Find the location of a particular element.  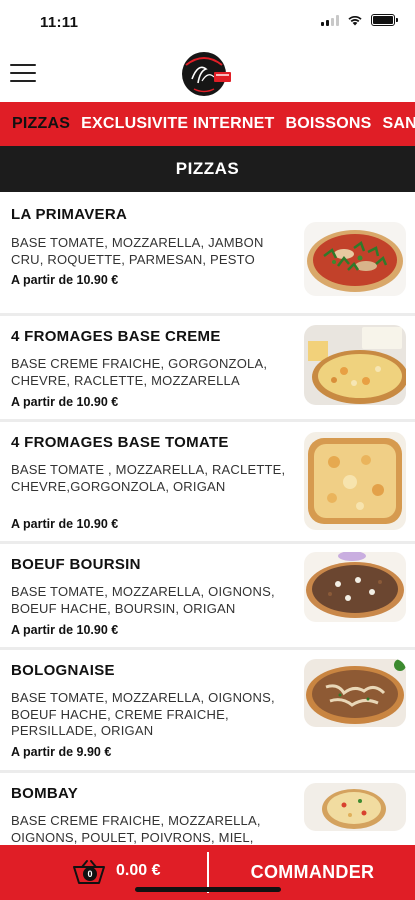

pizza-image-4-fromages-base-creme is located at coordinates (355, 365).